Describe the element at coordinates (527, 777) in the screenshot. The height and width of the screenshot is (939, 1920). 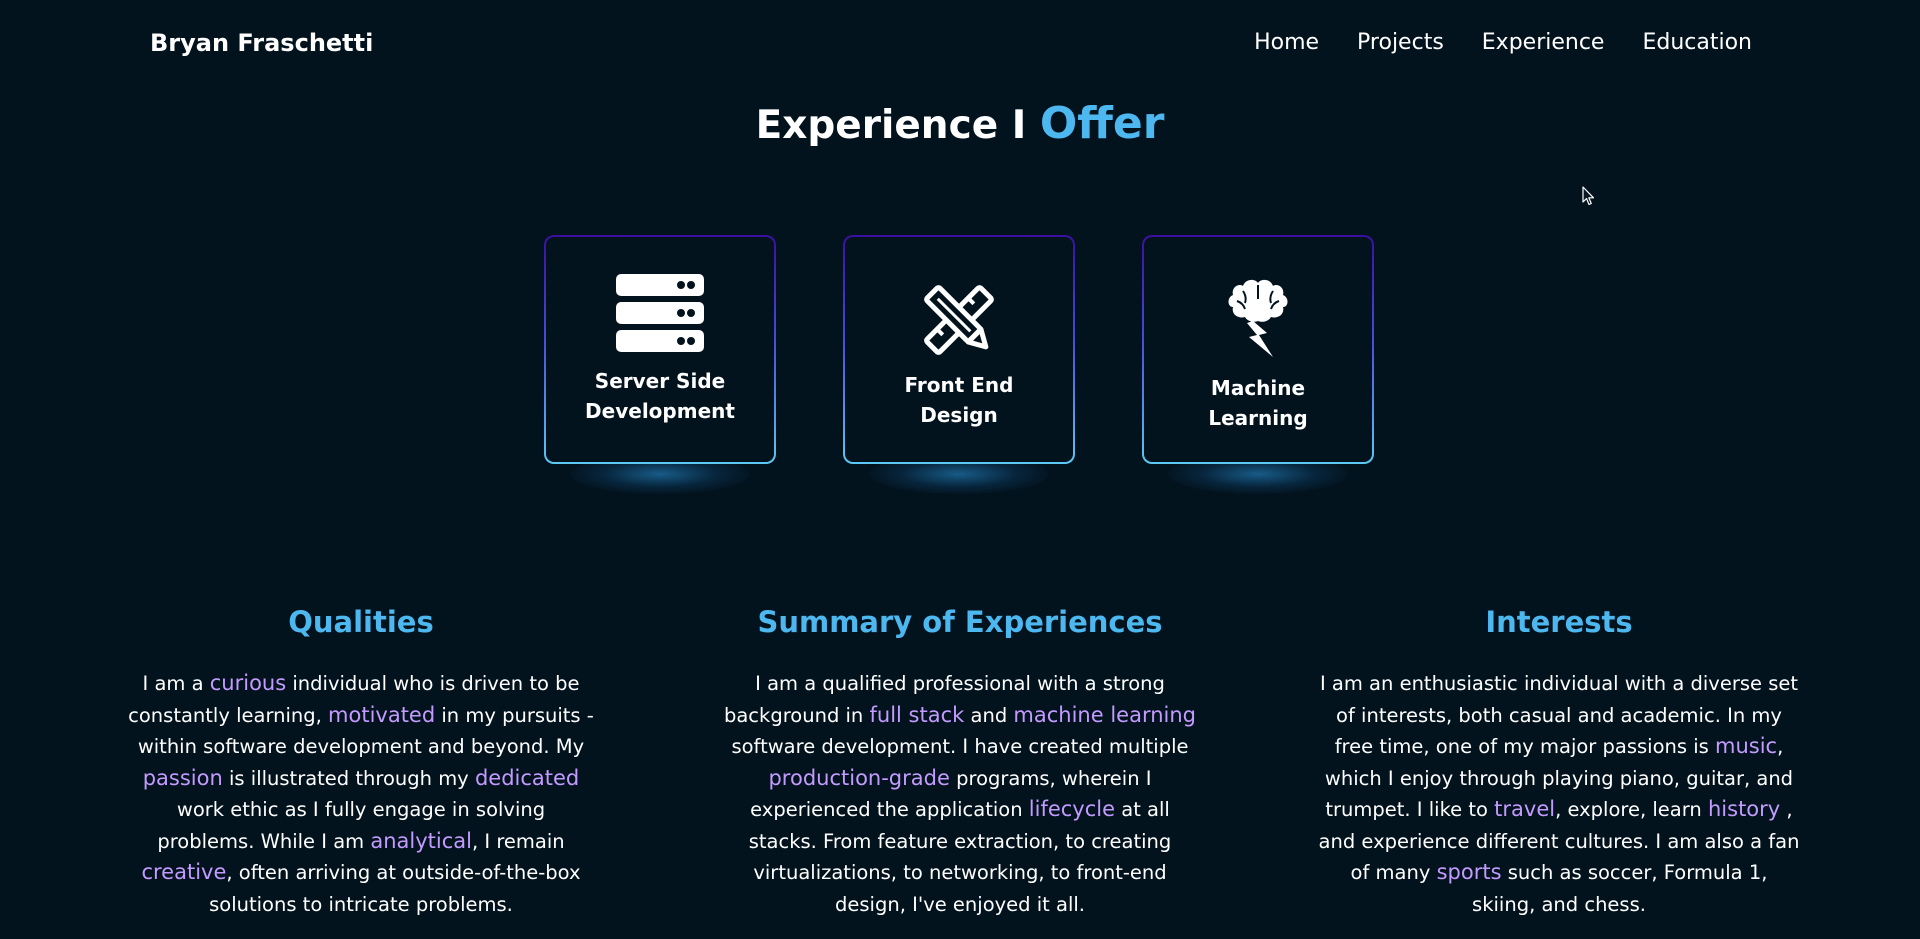
I see `highlight-word: dedicated` at that location.